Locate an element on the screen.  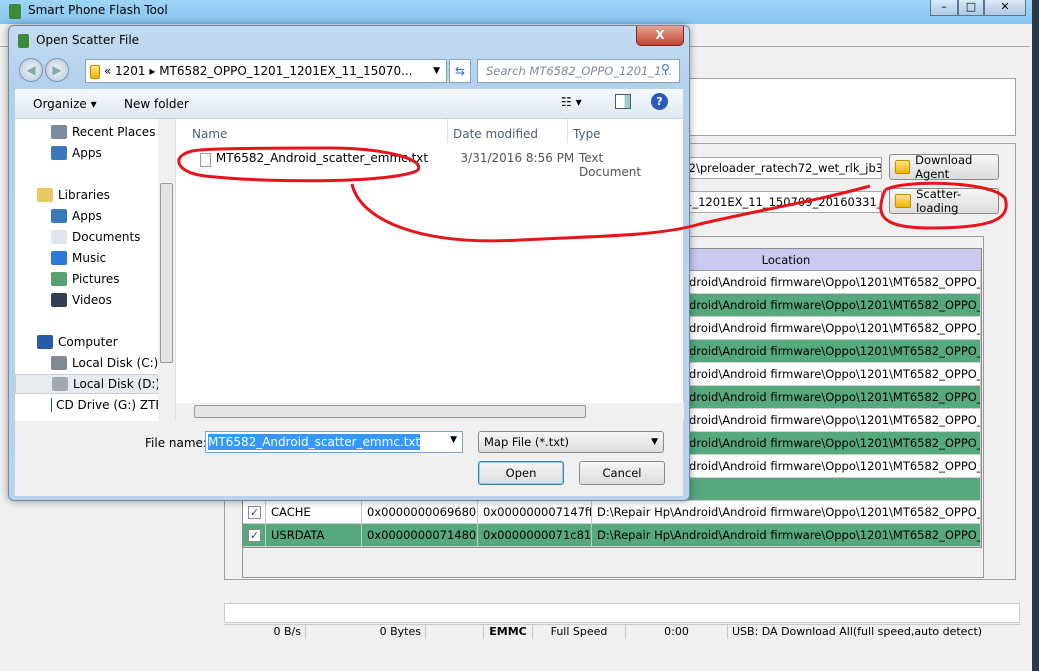
scatter-loading-button: Scatter-loading is located at coordinates (944, 201).